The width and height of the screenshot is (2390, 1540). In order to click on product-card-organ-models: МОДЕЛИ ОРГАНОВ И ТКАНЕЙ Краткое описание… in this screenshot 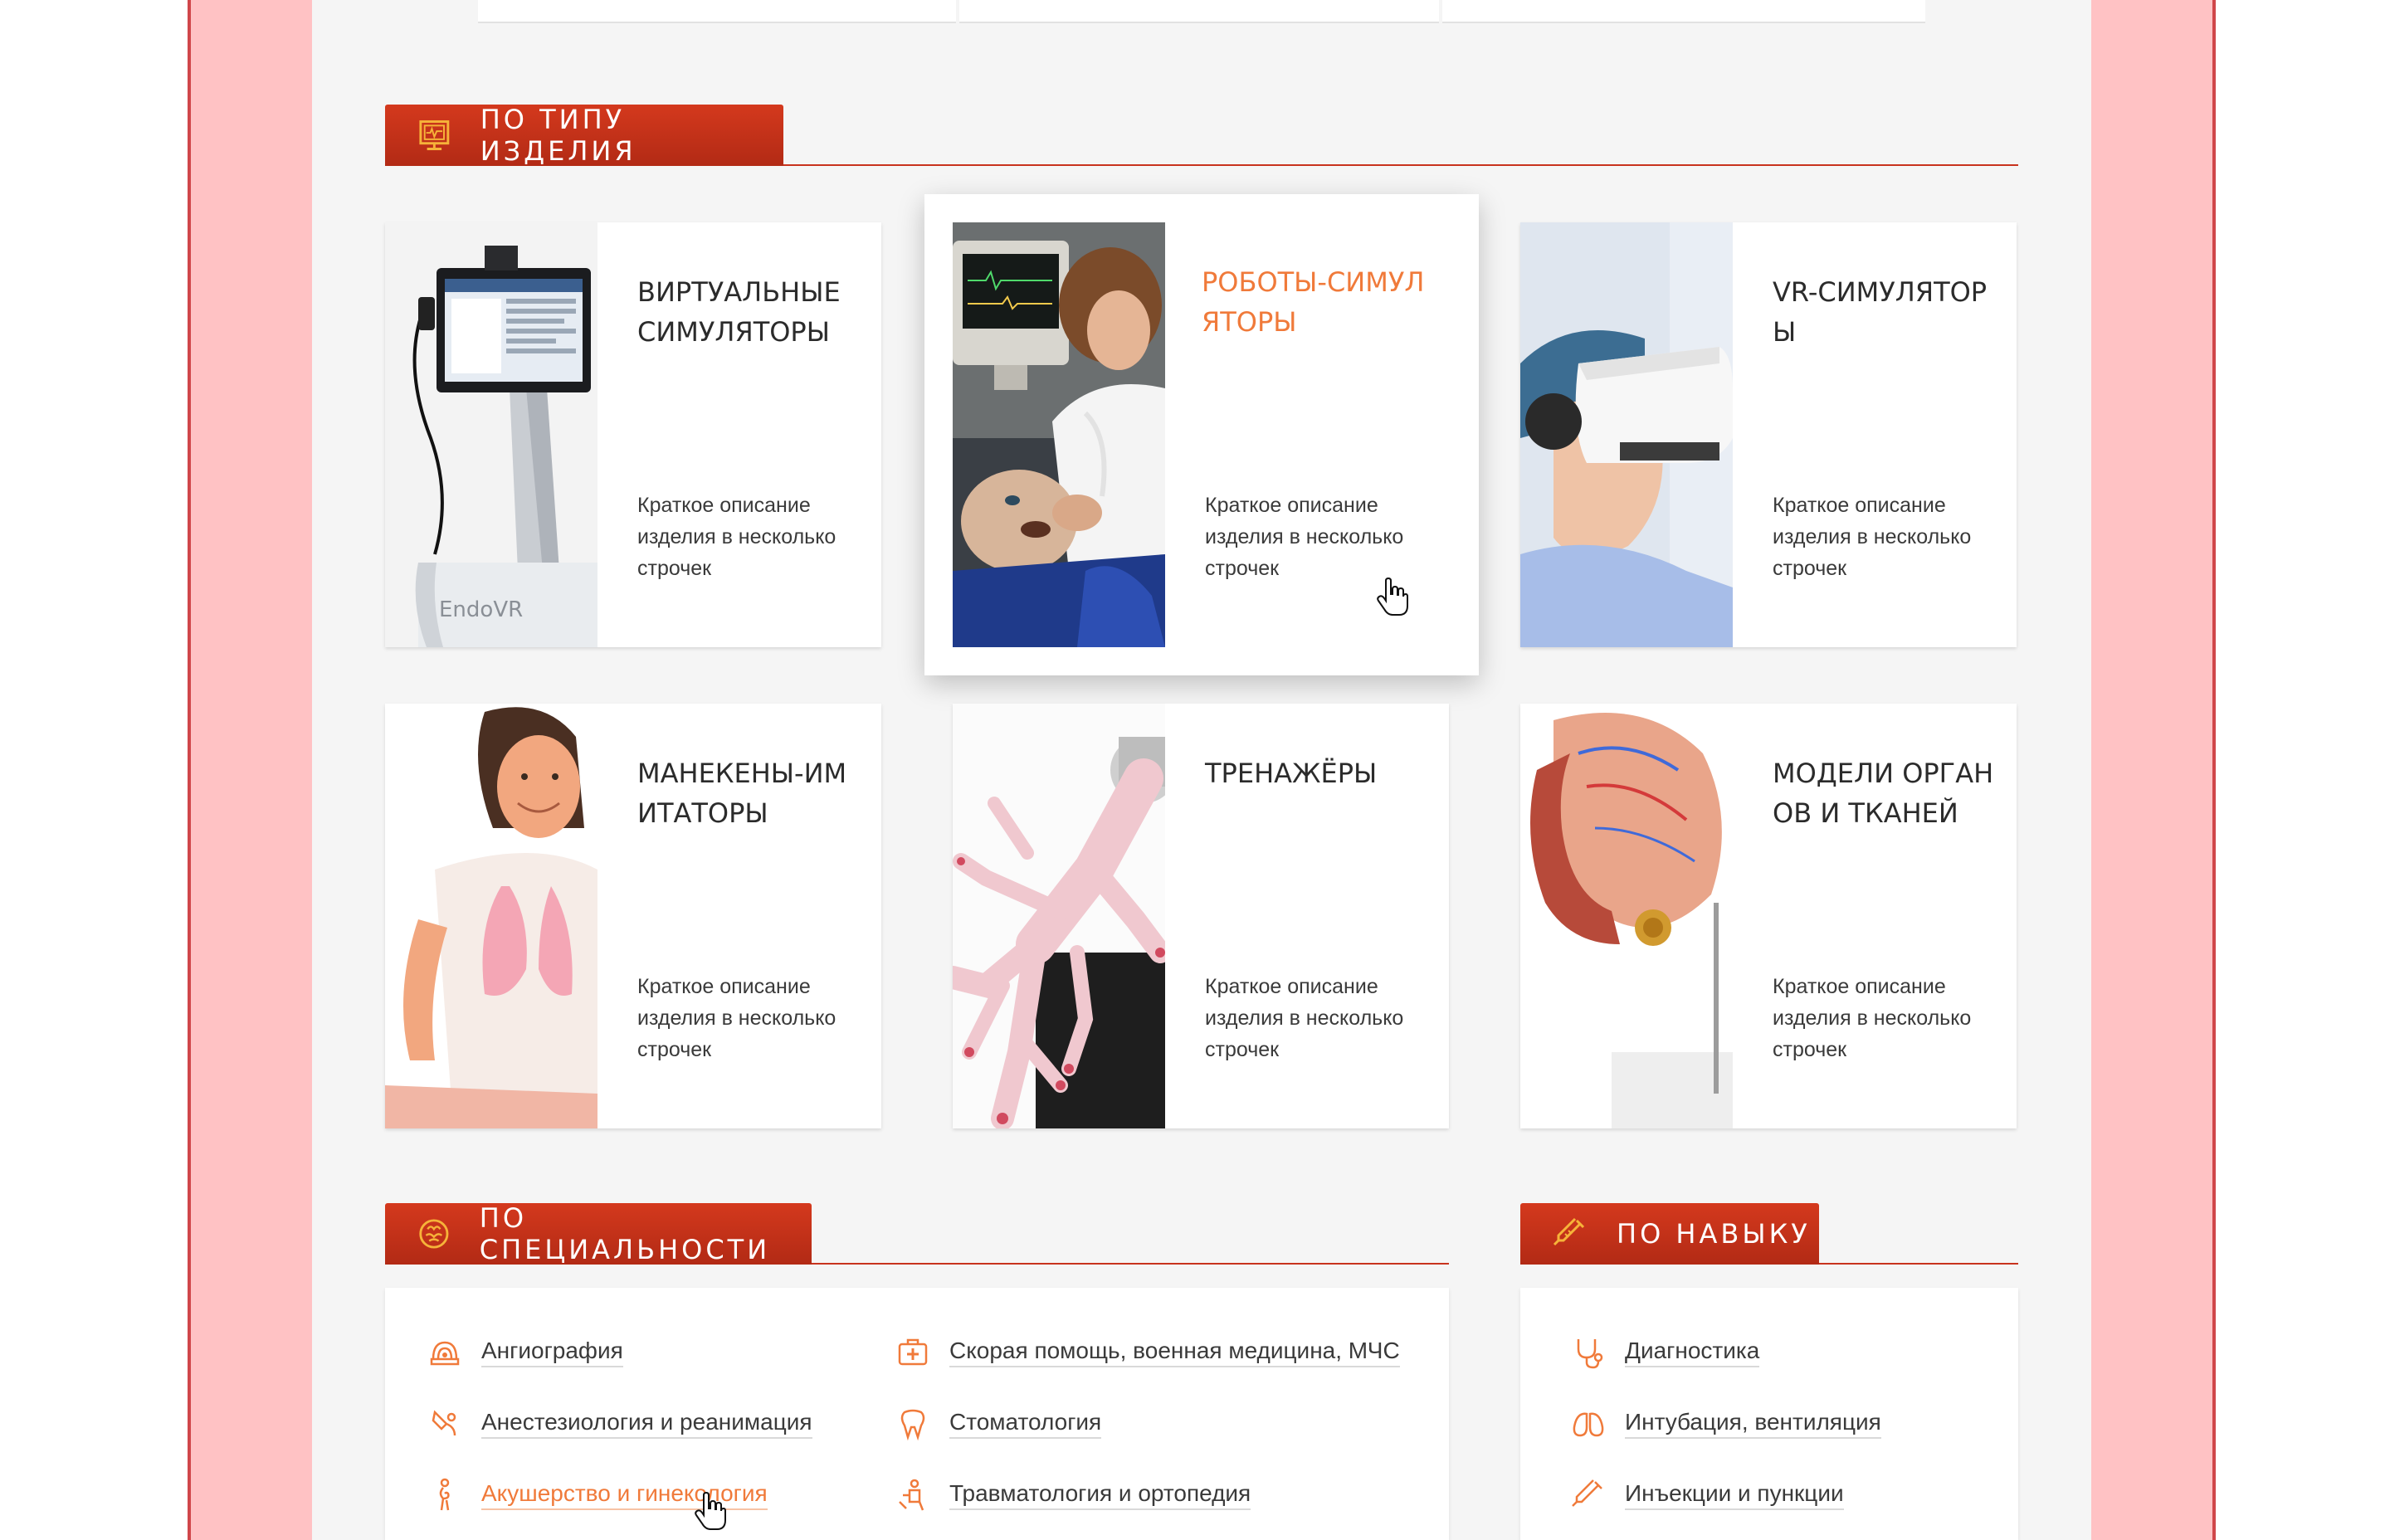, I will do `click(1768, 916)`.